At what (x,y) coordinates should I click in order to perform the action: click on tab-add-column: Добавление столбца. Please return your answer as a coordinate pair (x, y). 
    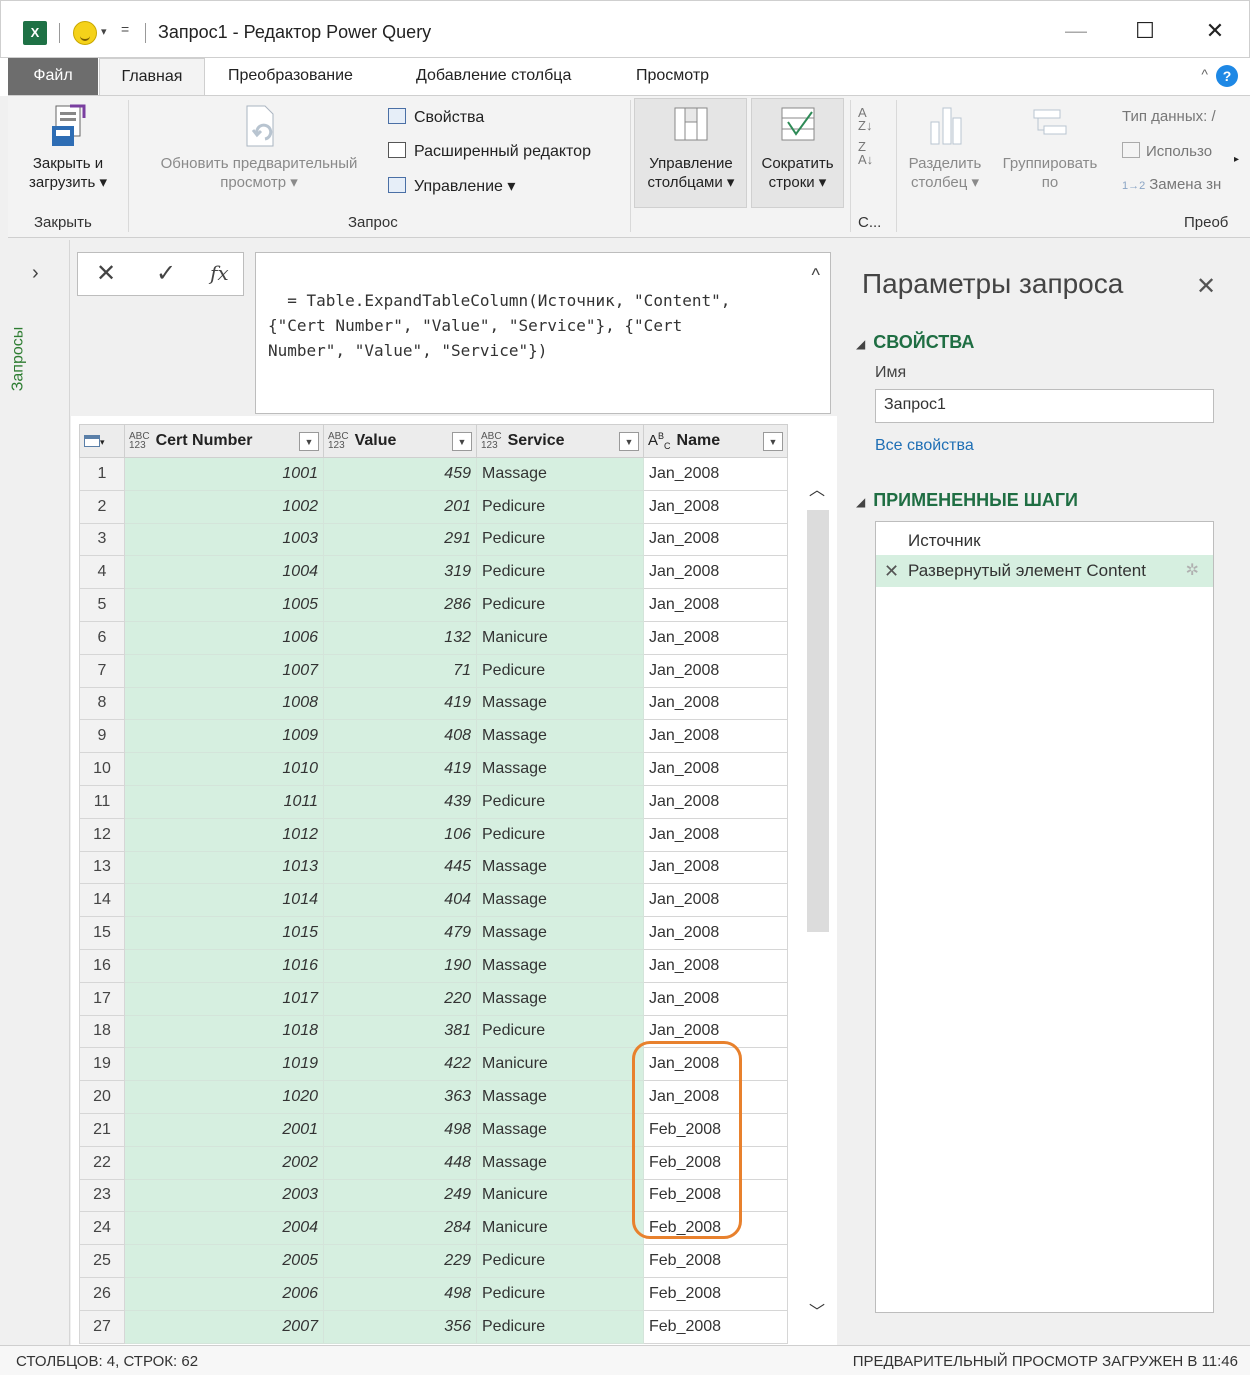
    Looking at the image, I should click on (493, 77).